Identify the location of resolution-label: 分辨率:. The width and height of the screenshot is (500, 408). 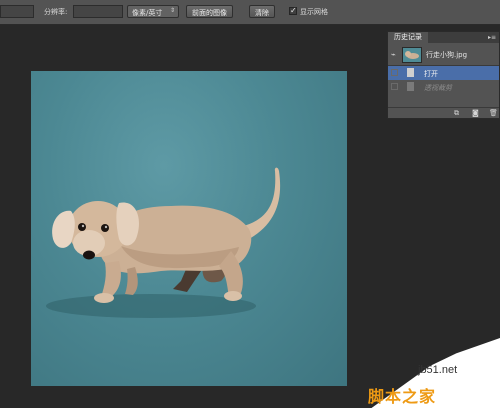
(56, 12).